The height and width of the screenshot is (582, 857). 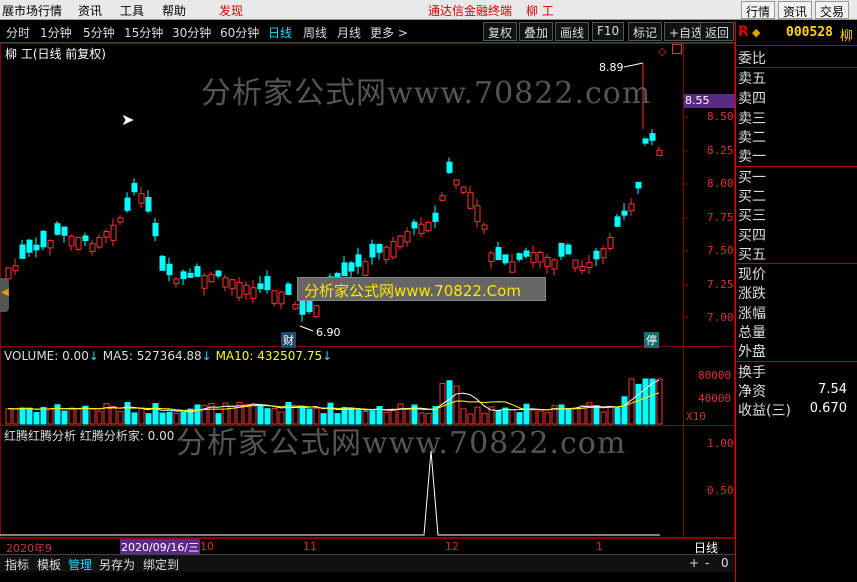 I want to click on menu-discover: 发现, so click(x=231, y=10).